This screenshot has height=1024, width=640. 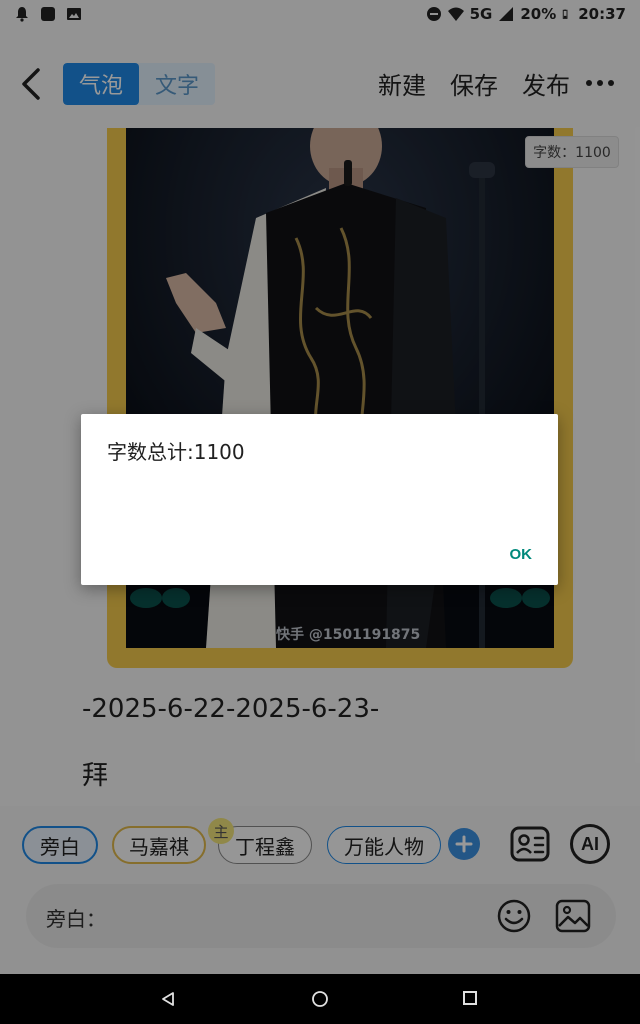 What do you see at coordinates (176, 452) in the screenshot?
I see `dialog-message: 字数总计:1100` at bounding box center [176, 452].